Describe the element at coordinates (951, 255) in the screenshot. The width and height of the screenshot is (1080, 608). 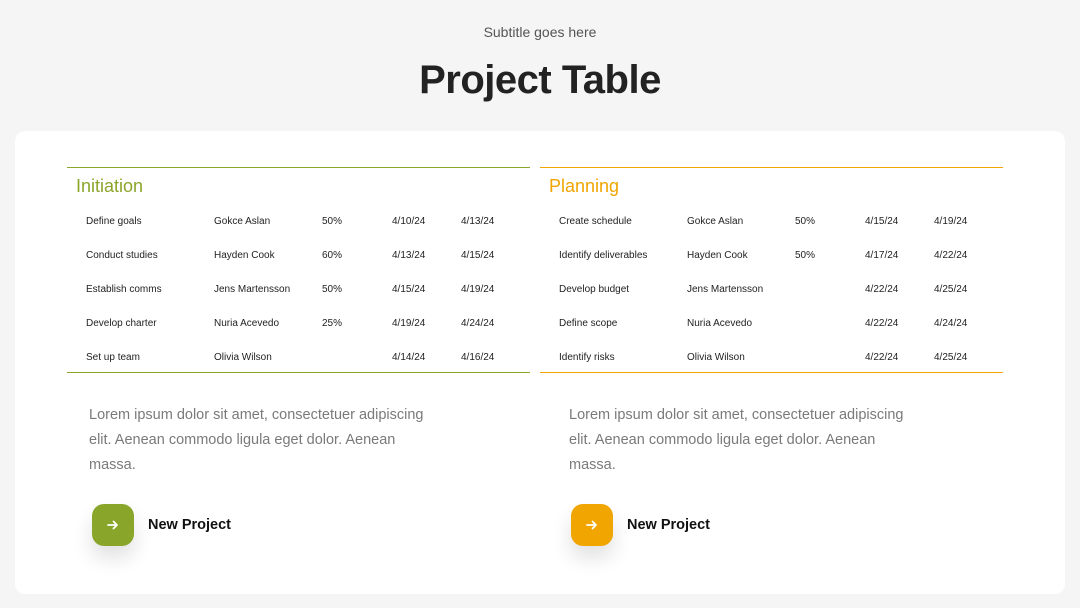
I see `task-end-date: 4/22/24` at that location.